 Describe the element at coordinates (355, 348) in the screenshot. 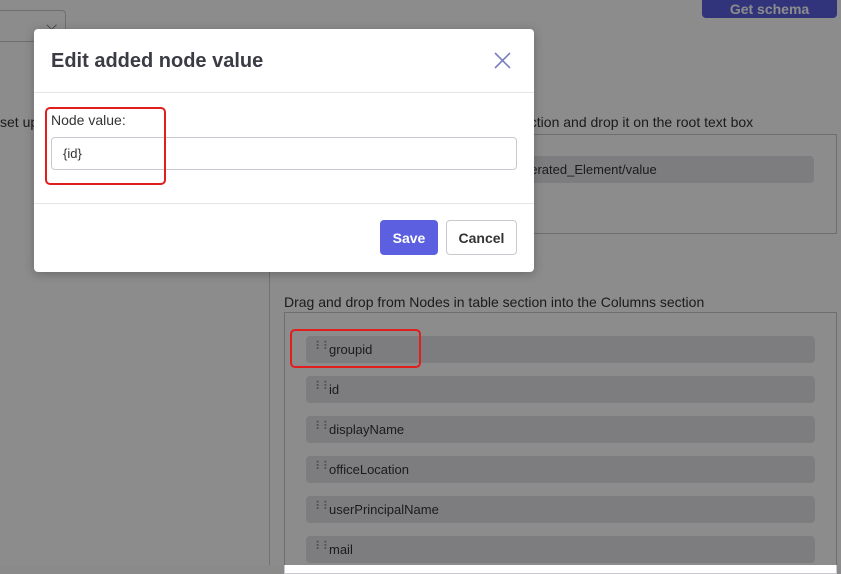

I see `highlight-box-groupid` at that location.